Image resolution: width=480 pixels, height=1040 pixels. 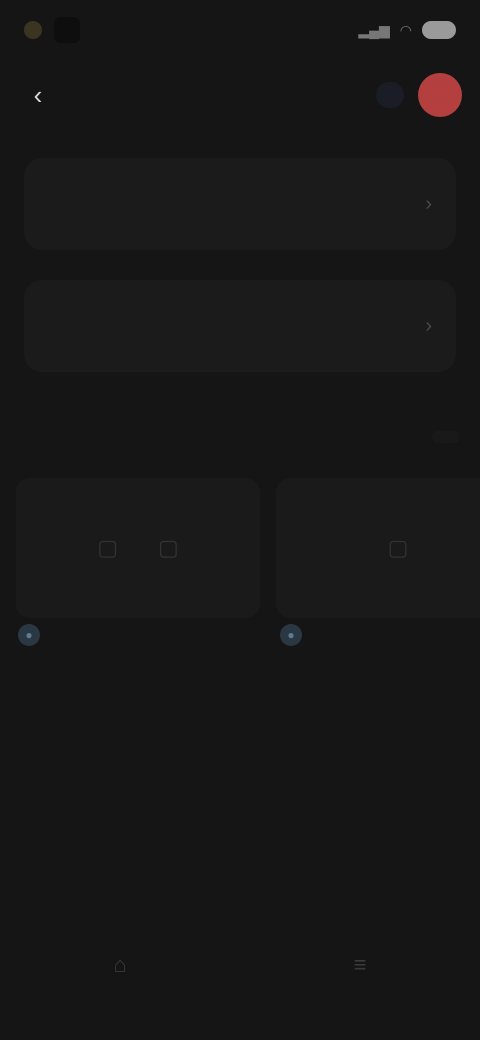 What do you see at coordinates (439, 30) in the screenshot?
I see `battery-icon` at bounding box center [439, 30].